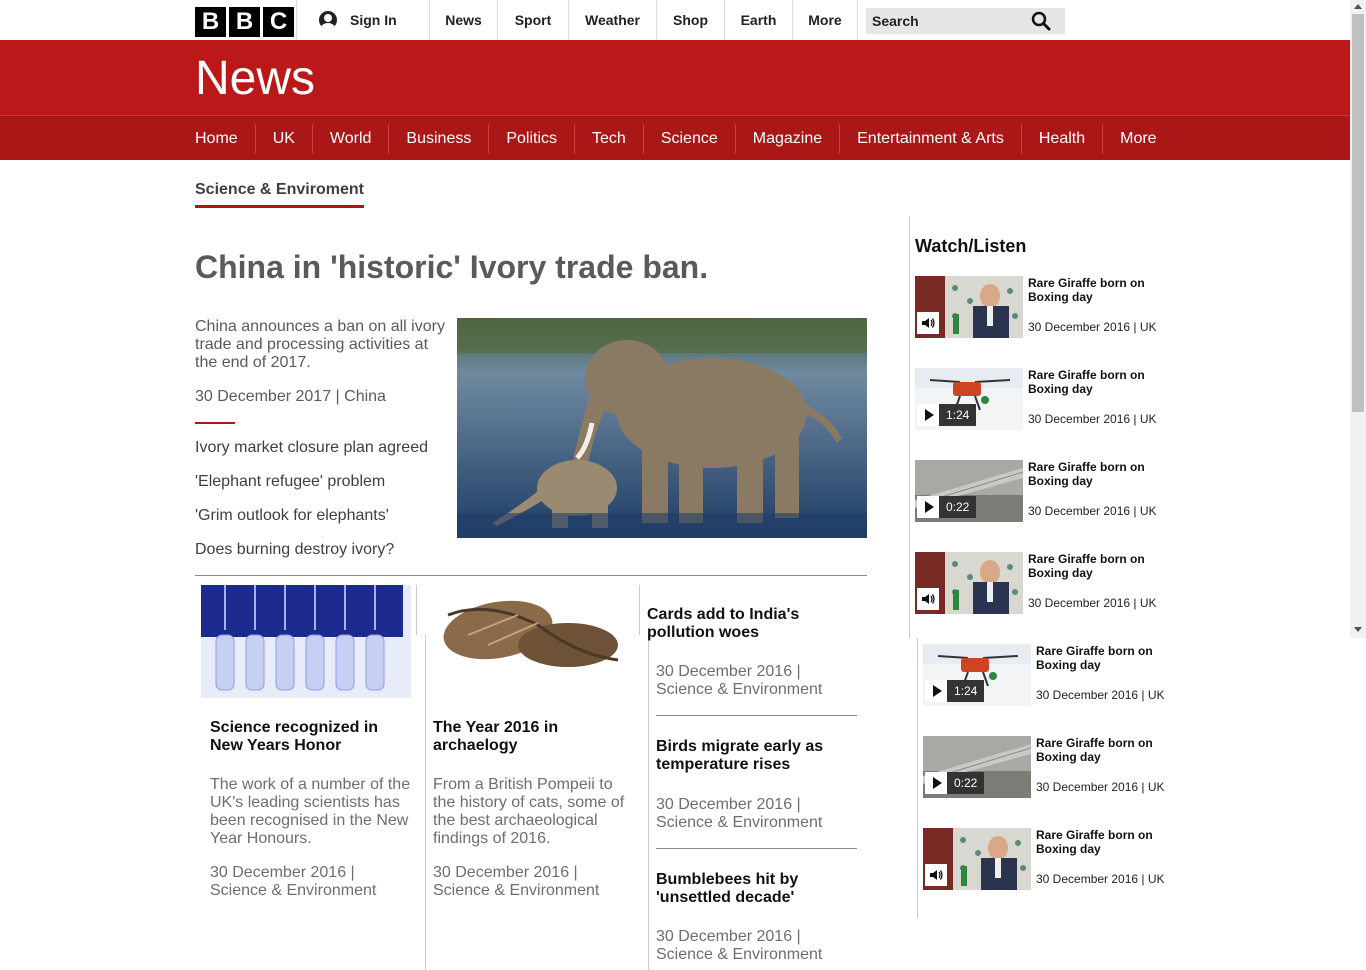 The image size is (1366, 970). Describe the element at coordinates (439, 138) in the screenshot. I see `subnav-business: Business` at that location.